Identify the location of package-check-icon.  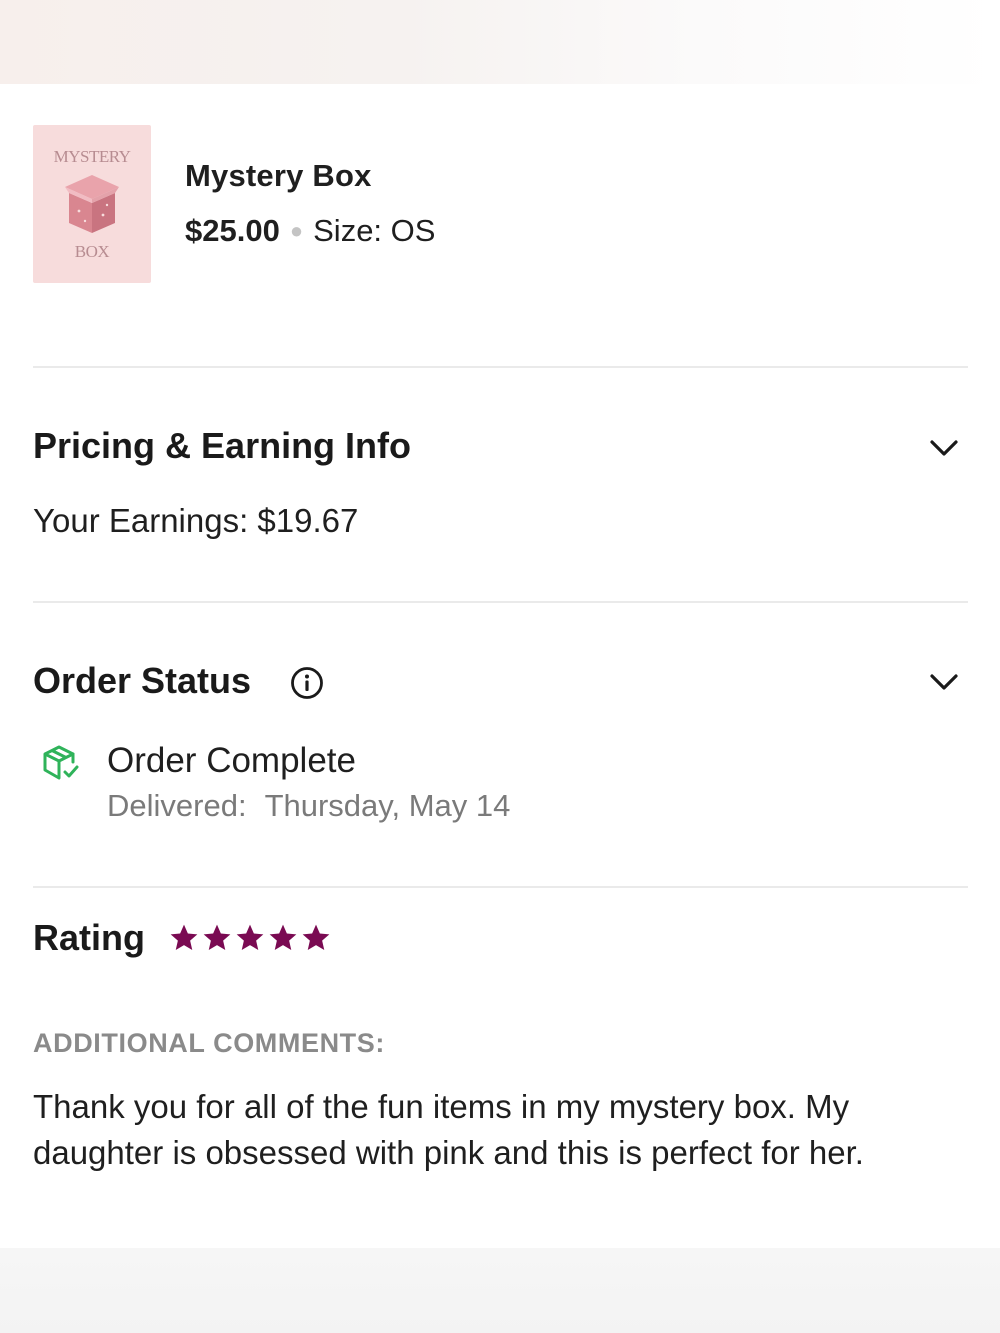
(61, 762).